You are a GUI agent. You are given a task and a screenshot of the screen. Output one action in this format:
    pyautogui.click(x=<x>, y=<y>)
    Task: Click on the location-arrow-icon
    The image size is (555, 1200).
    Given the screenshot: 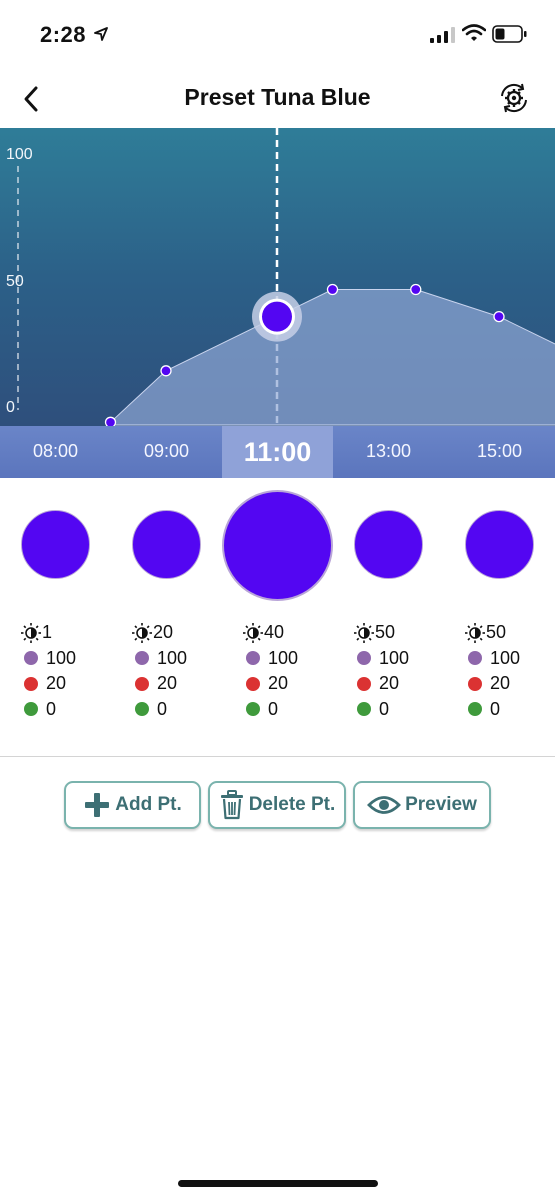 What is the action you would take?
    pyautogui.click(x=101, y=34)
    